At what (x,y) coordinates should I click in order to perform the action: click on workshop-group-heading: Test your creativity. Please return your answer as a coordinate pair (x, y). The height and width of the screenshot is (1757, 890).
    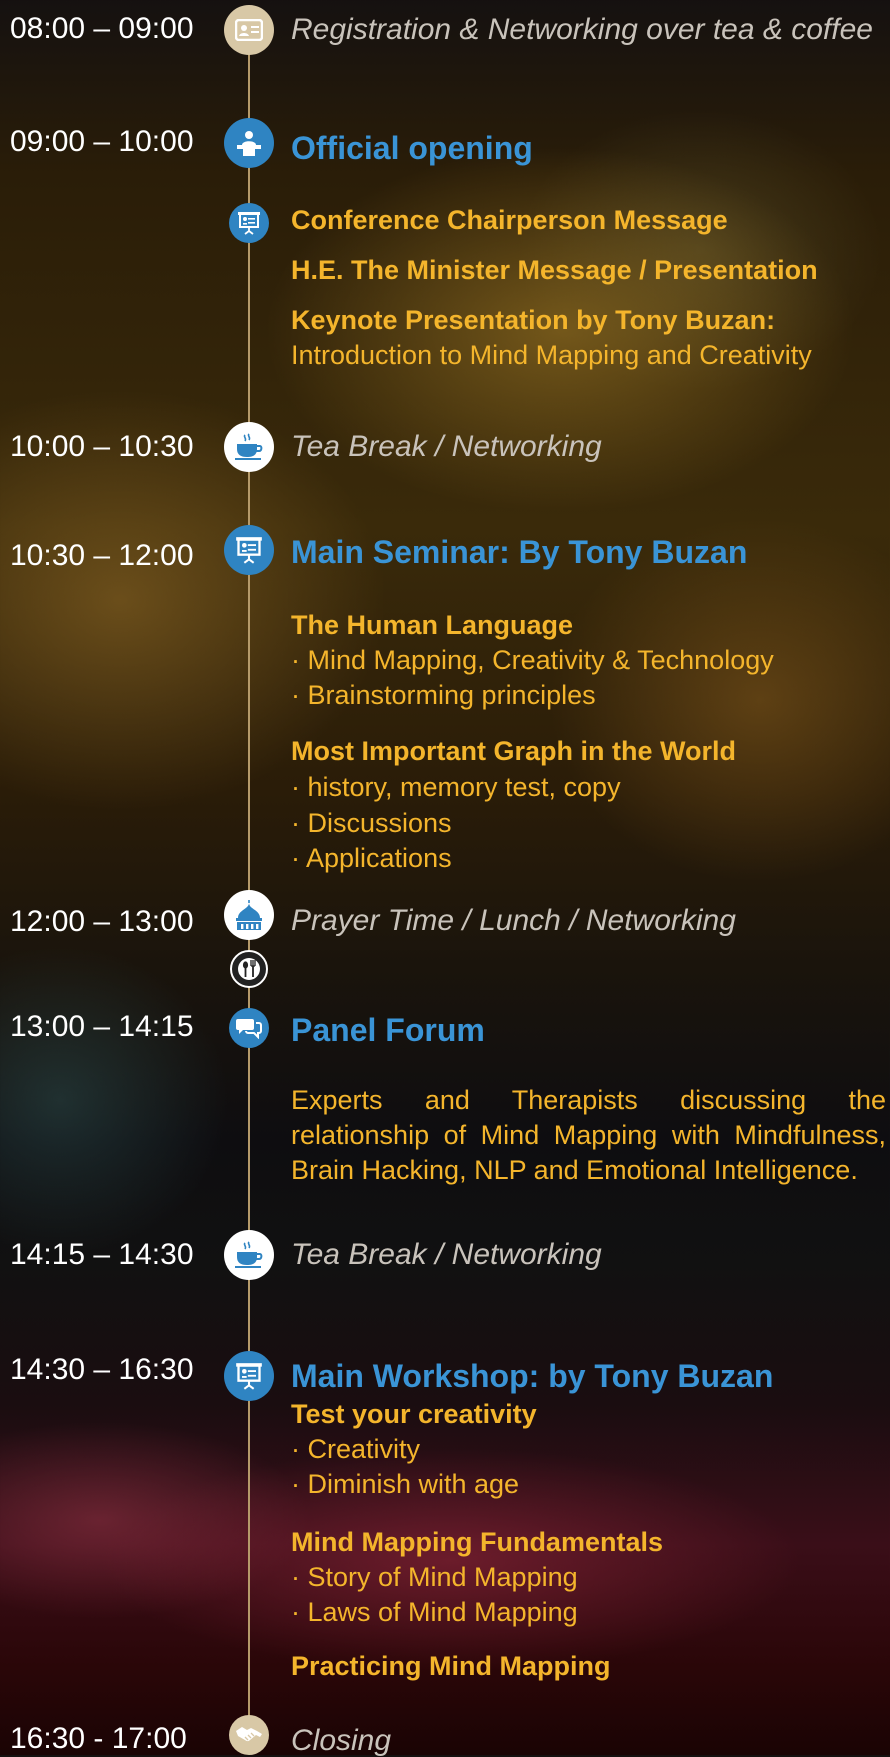
    Looking at the image, I should click on (414, 1414).